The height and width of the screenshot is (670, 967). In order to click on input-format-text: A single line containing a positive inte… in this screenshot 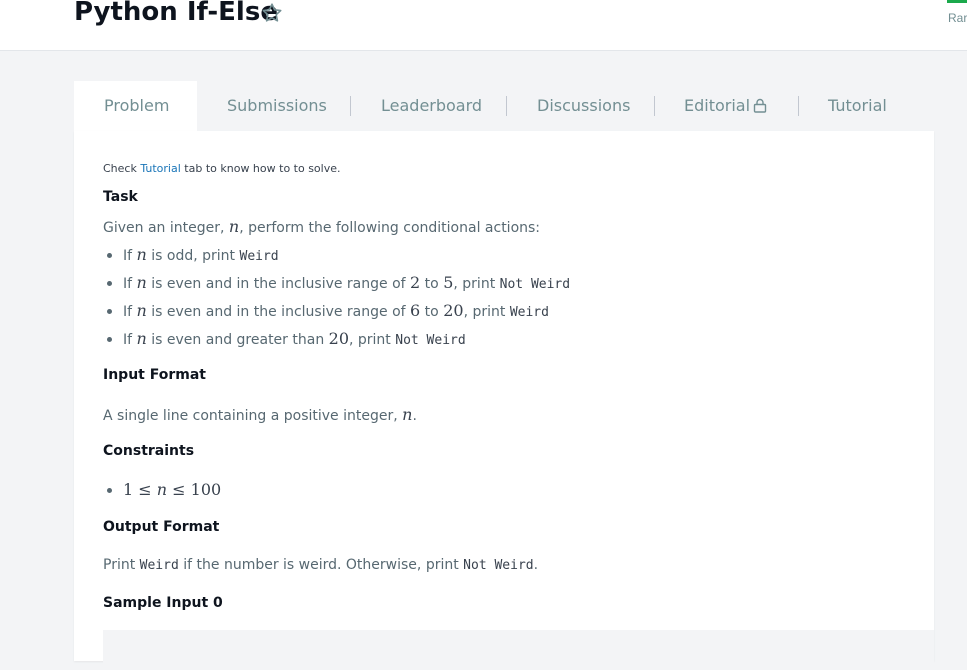, I will do `click(260, 414)`.